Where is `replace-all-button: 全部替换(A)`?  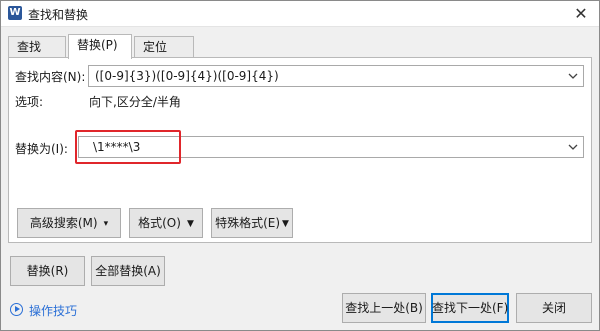
replace-all-button: 全部替换(A) is located at coordinates (128, 271).